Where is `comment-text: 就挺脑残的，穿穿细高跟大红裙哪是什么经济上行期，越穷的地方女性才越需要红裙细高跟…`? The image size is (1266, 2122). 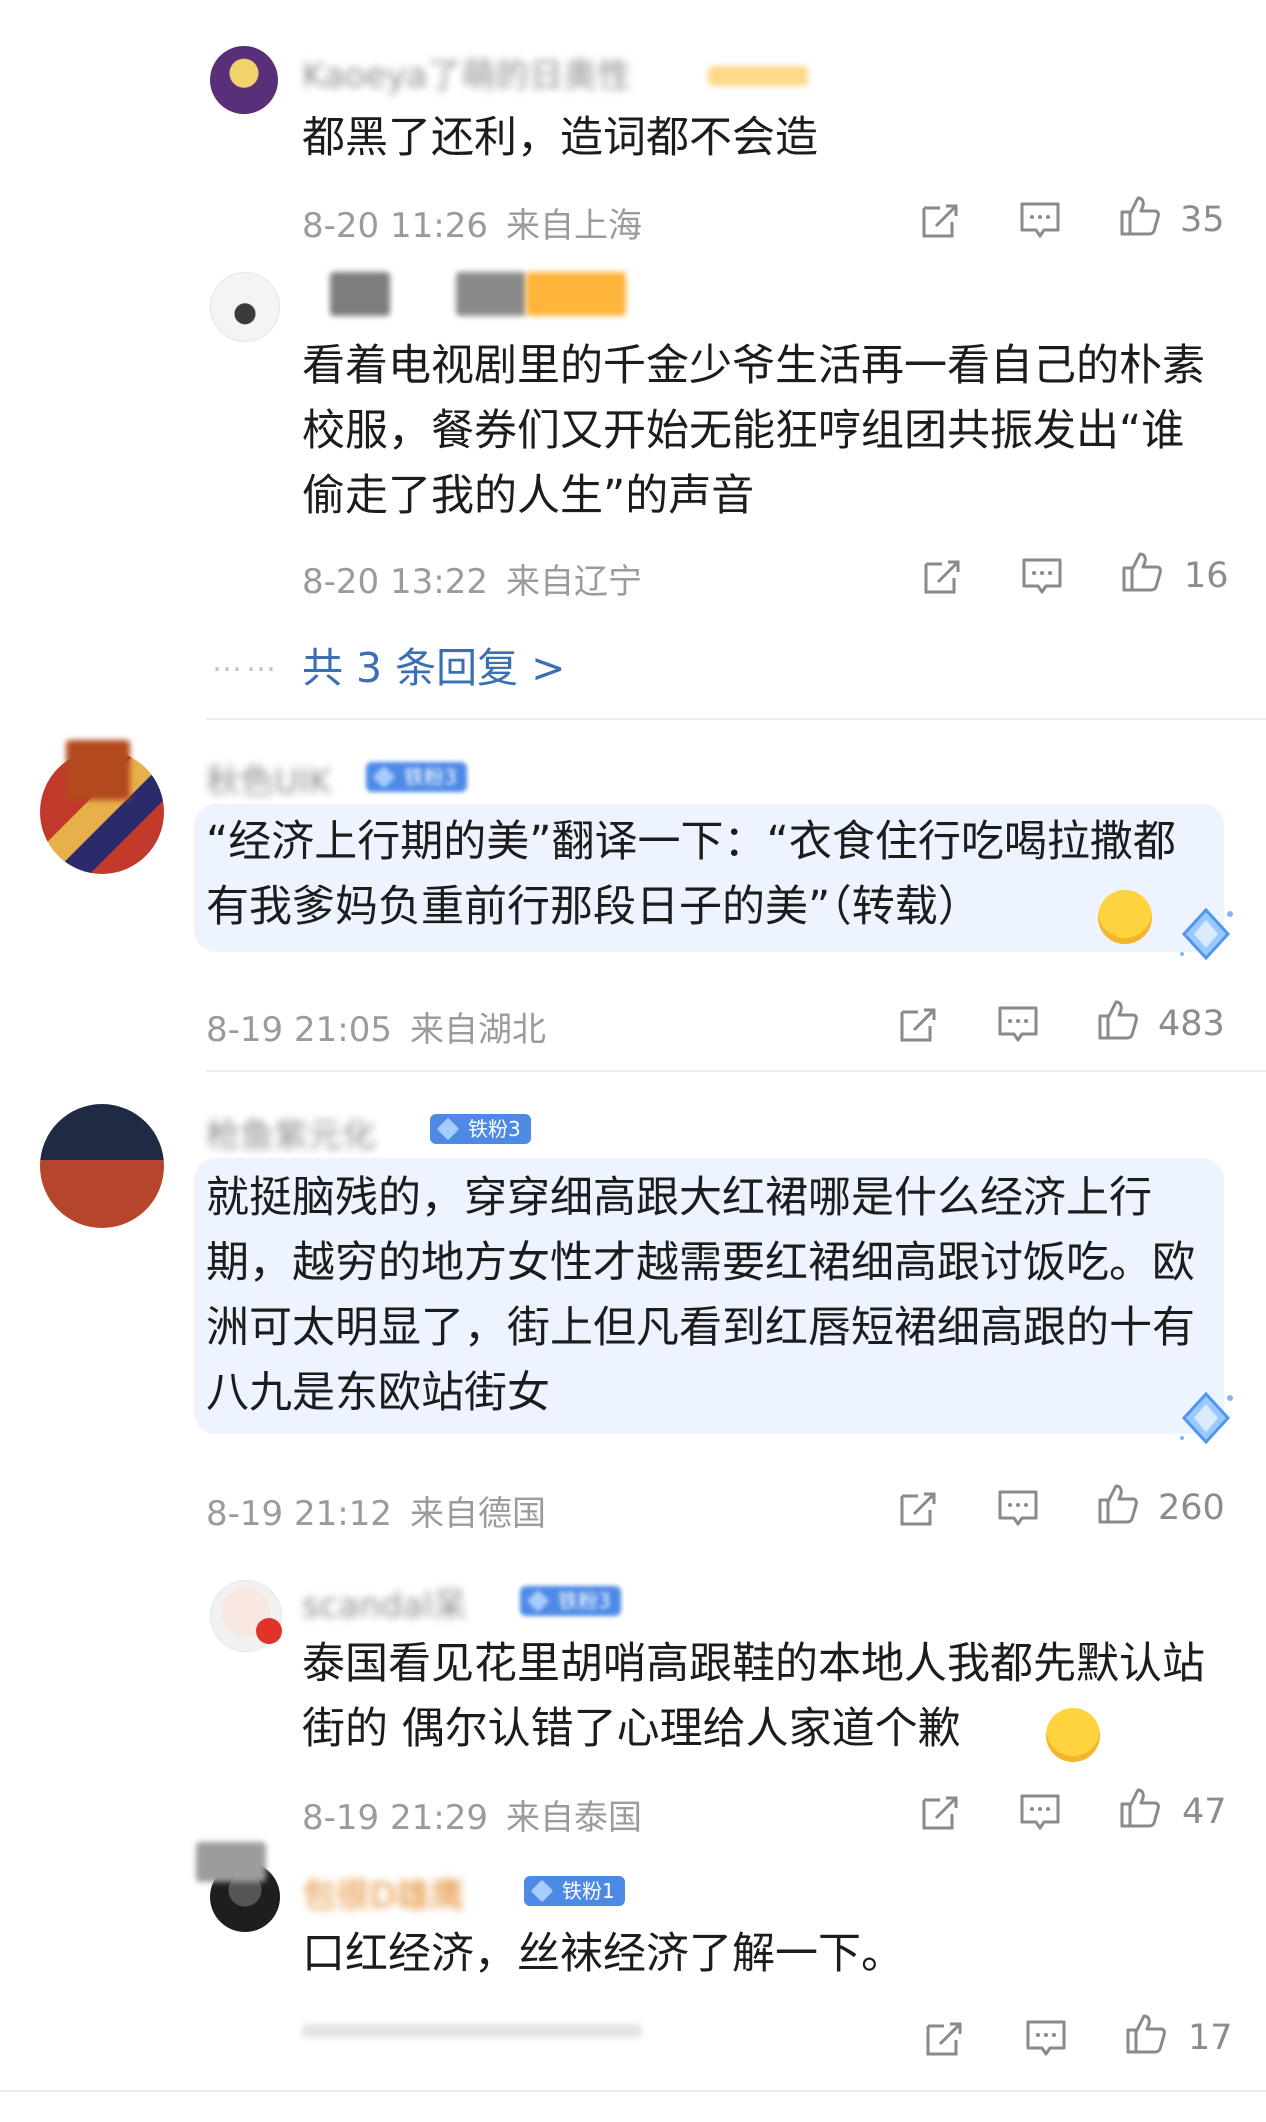
comment-text: 就挺脑残的，穿穿细高跟大红裙哪是什么经济上行期，越穷的地方女性才越需要红裙细高跟… is located at coordinates (700, 1295).